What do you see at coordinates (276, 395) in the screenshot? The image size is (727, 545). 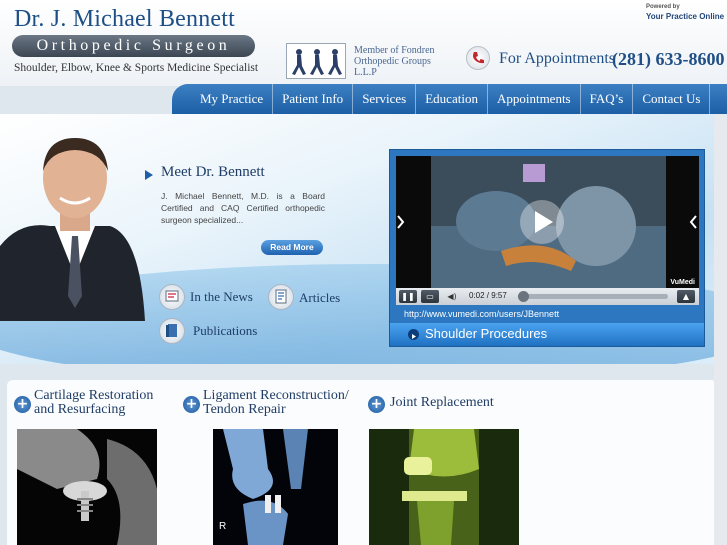 I see `procedure-title-line1: Ligament Reconstruction/` at bounding box center [276, 395].